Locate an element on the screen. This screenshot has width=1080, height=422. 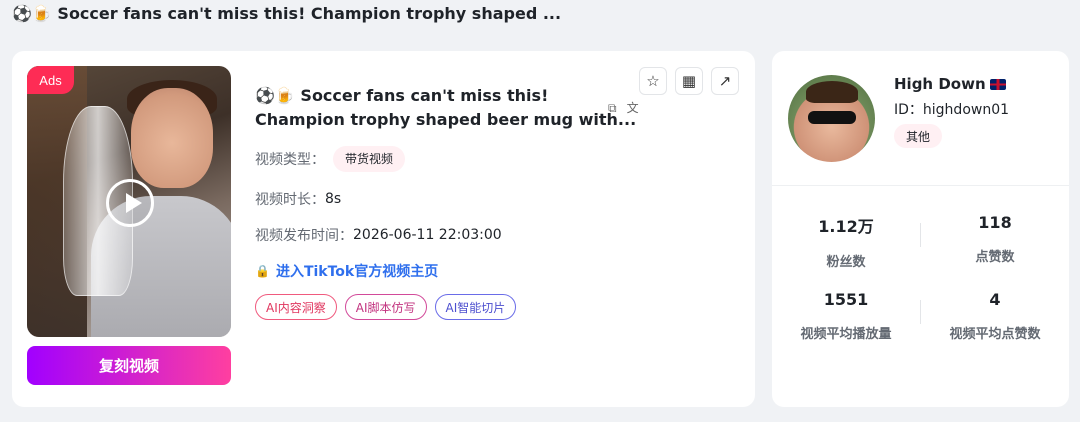
stat-avg-likes: 4 视频平均点赞数 is located at coordinates (995, 316).